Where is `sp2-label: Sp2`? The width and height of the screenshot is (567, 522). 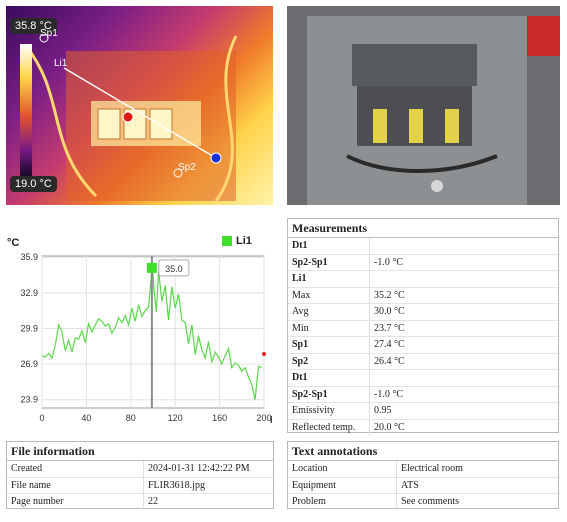 sp2-label: Sp2 is located at coordinates (187, 167).